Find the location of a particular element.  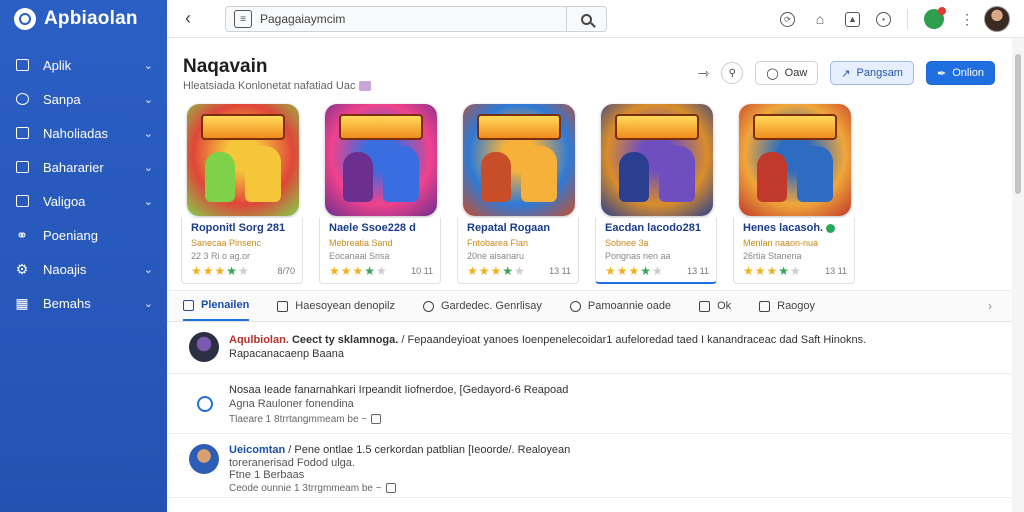

notifications-icon is located at coordinates (935, 18).